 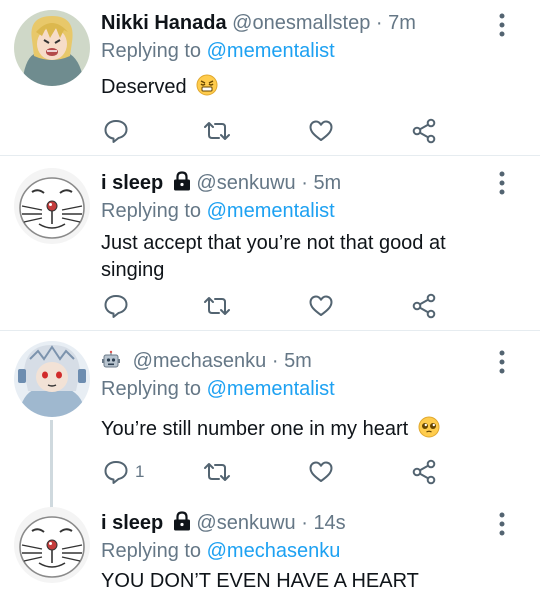 I want to click on tweet-text: Deserved, so click(x=300, y=87).